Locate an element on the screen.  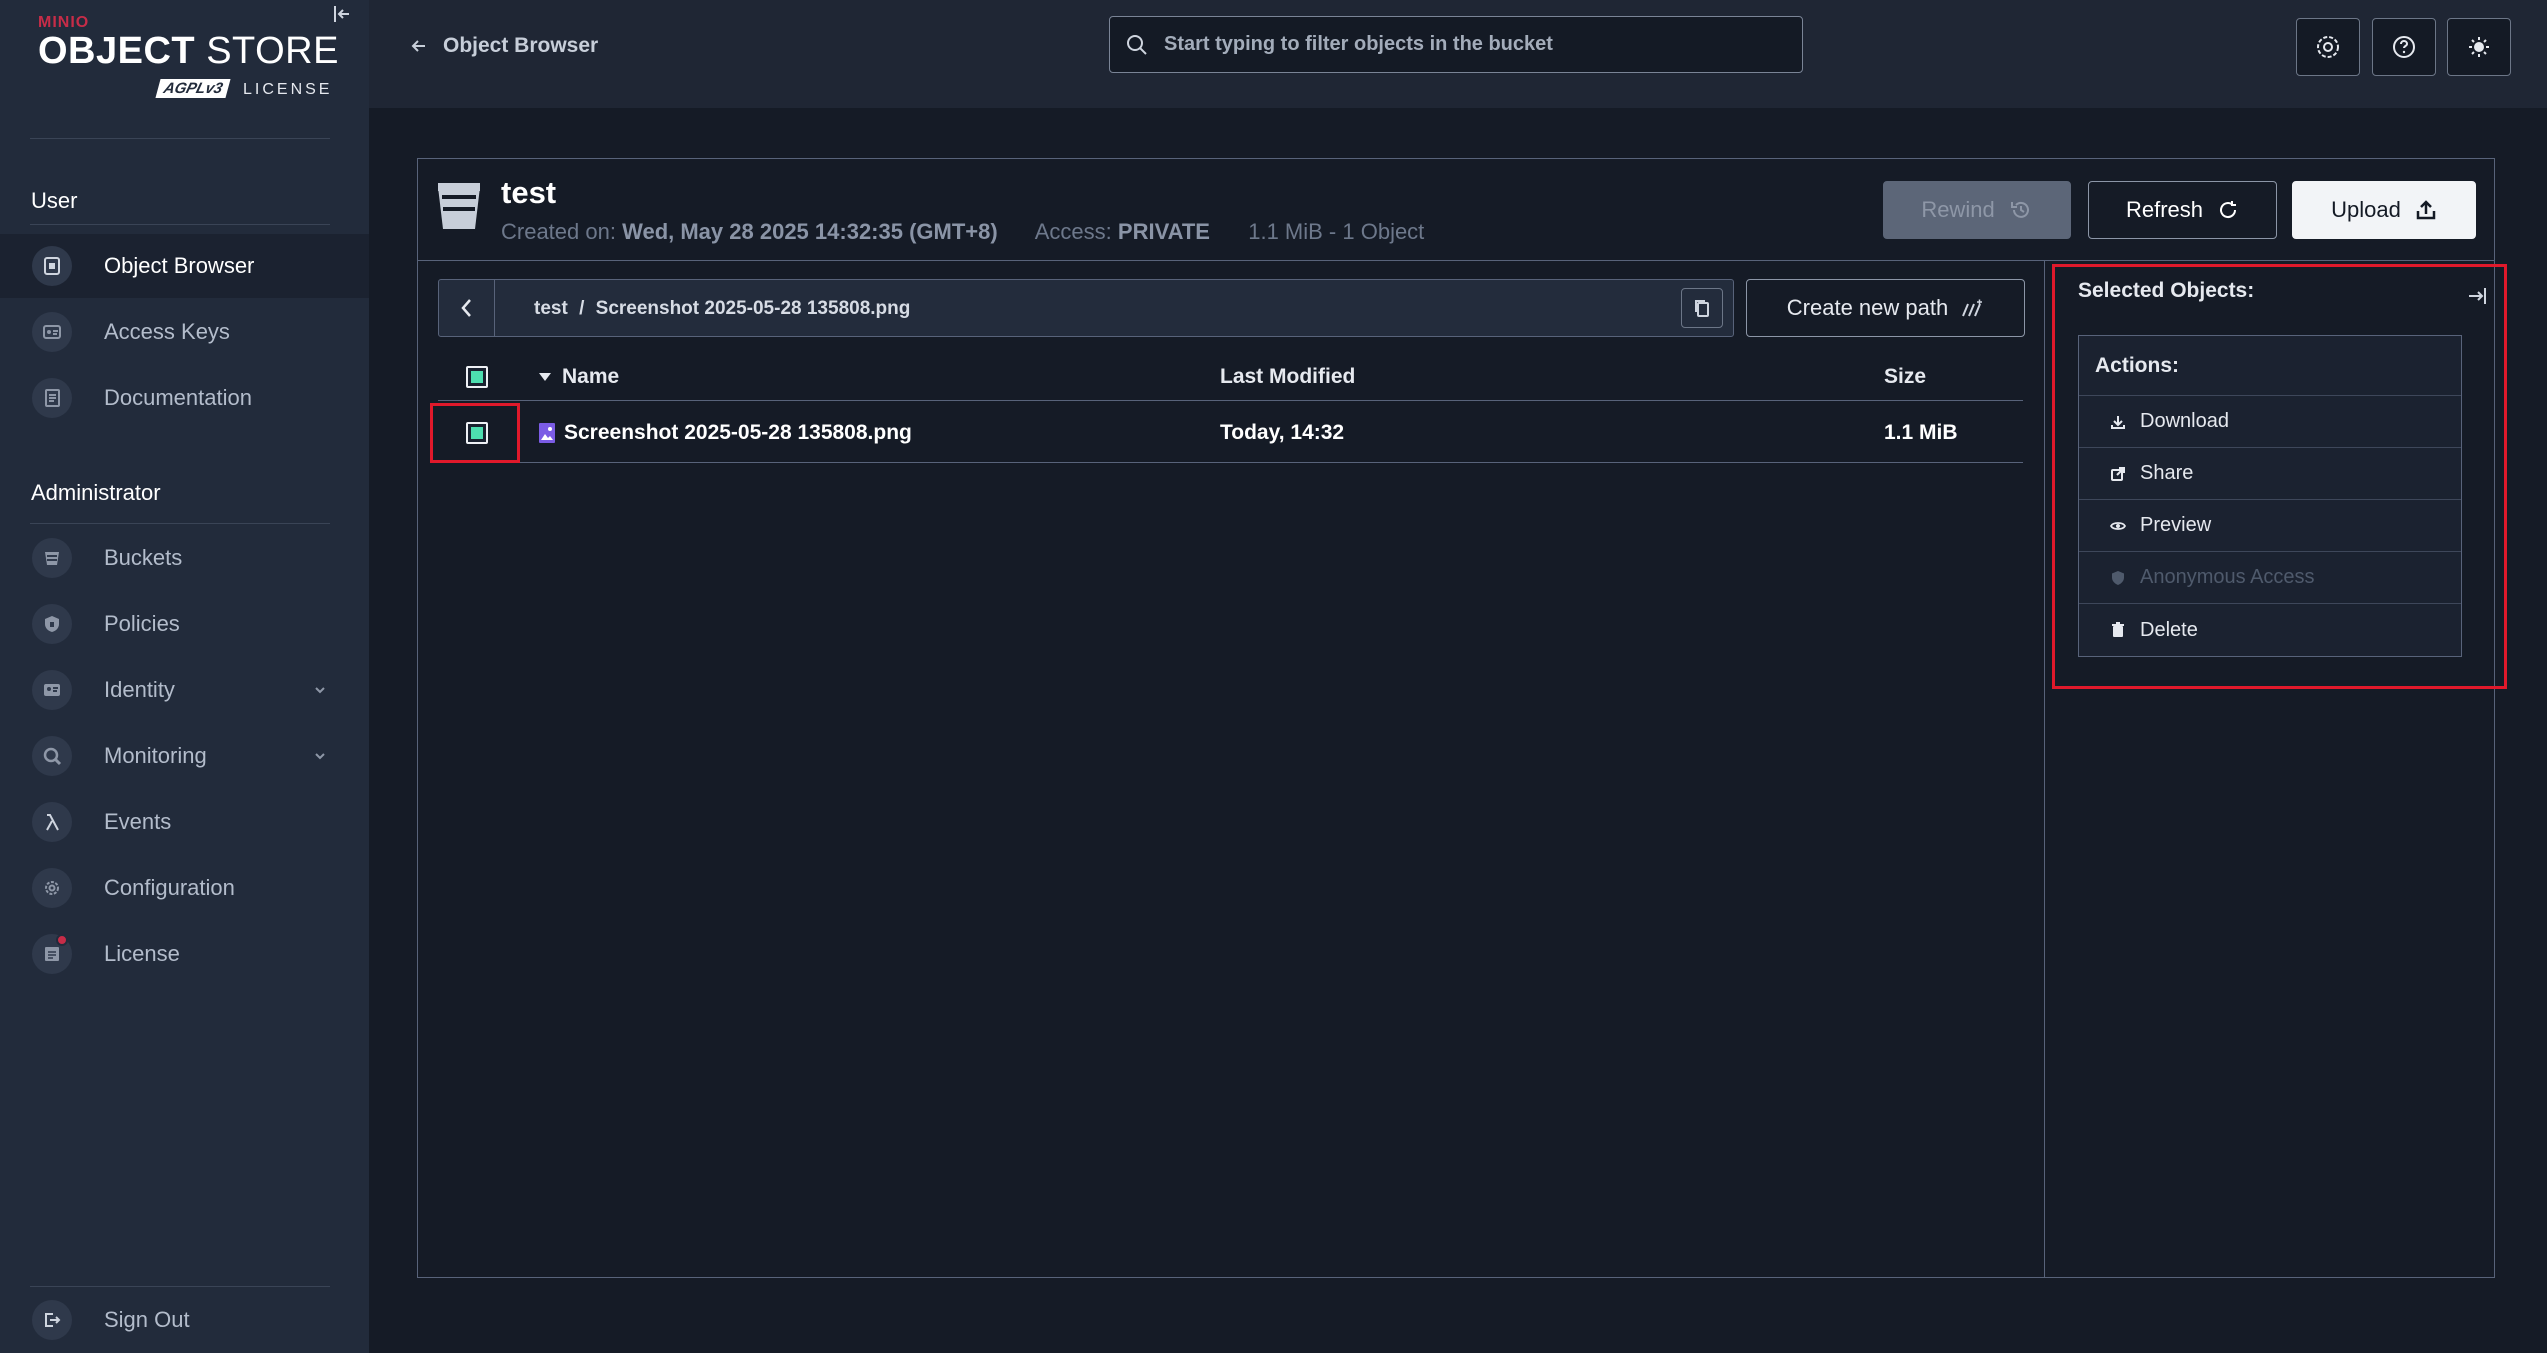
sign-out-label: Sign Out is located at coordinates (147, 1319).